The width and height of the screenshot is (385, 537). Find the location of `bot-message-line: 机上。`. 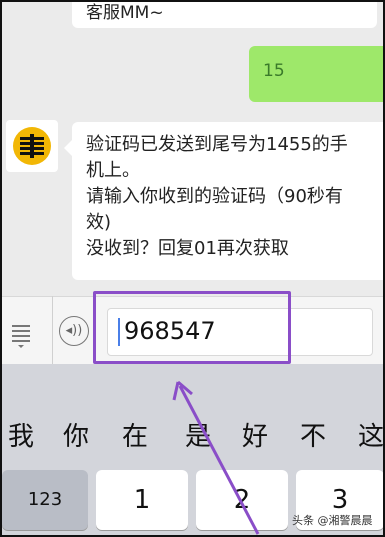

bot-message-line: 机上。 is located at coordinates (113, 170).